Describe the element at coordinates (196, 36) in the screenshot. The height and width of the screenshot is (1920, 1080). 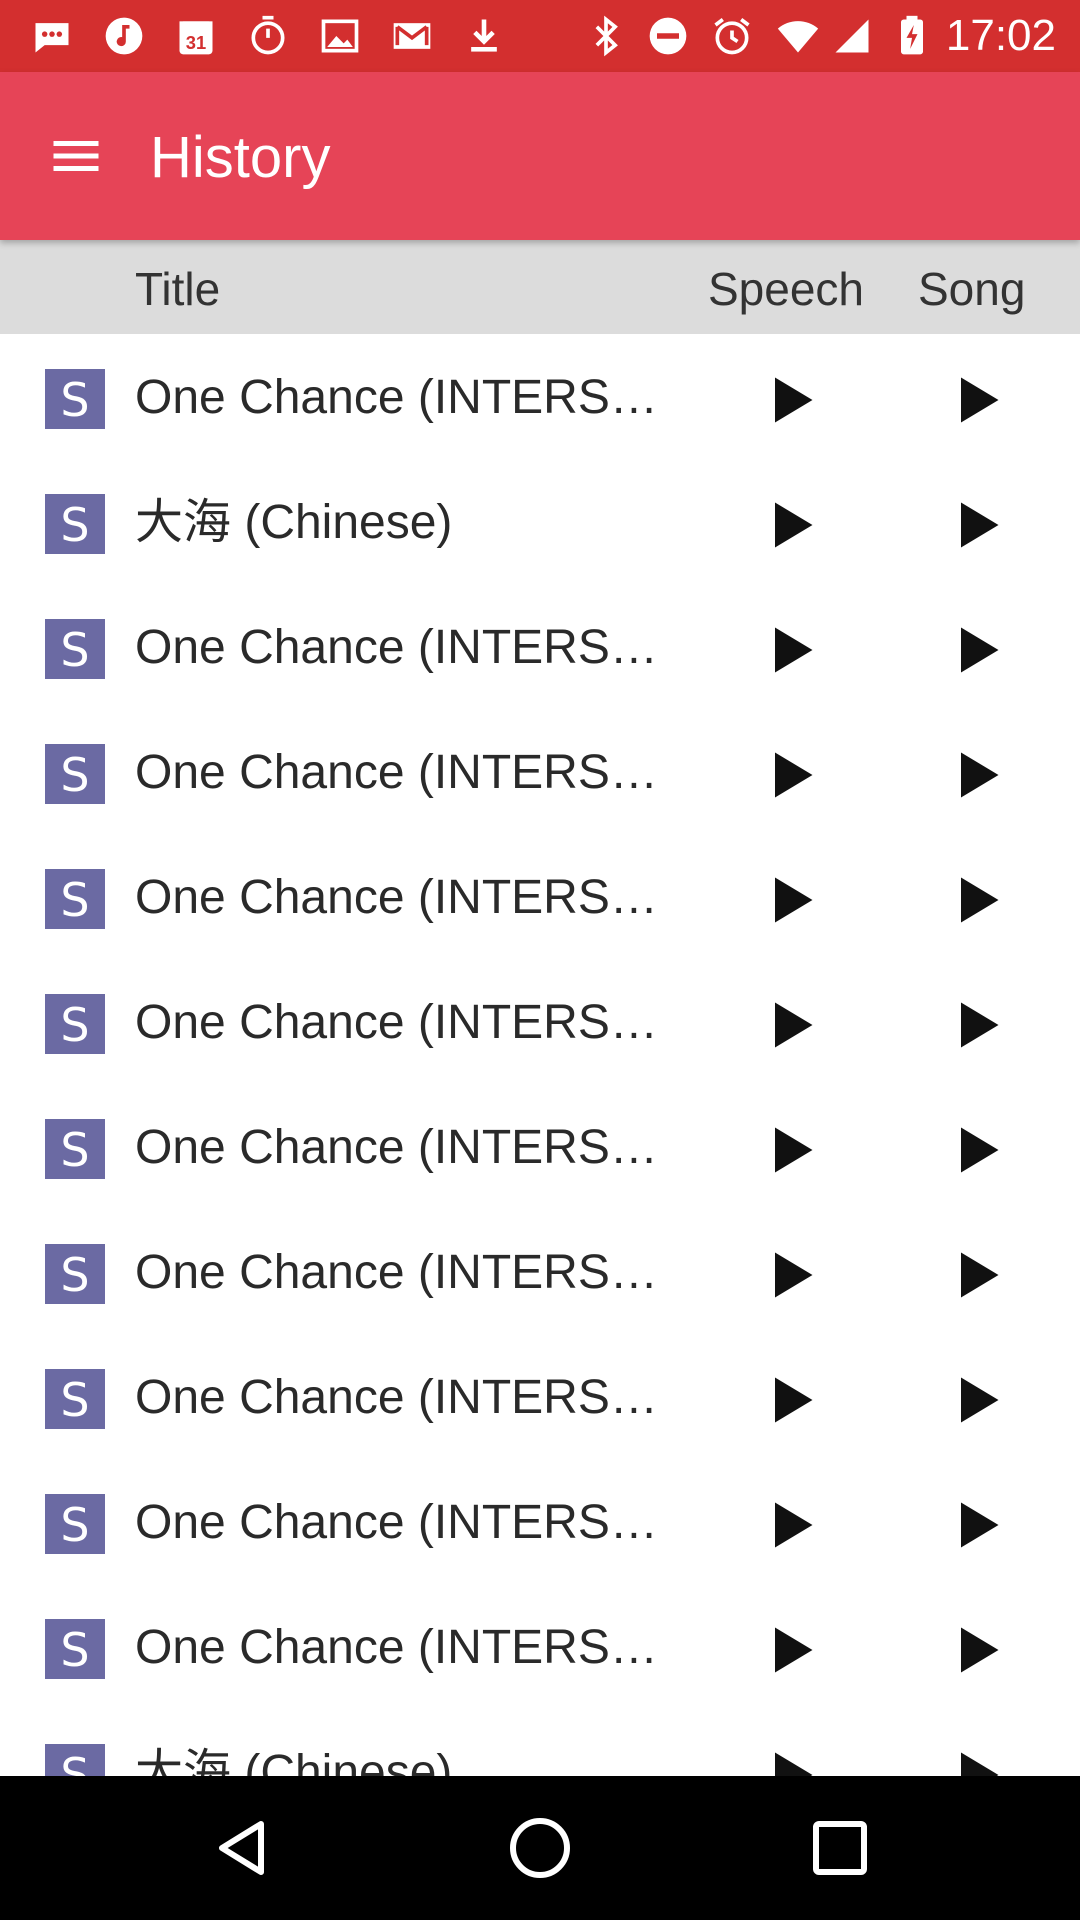
I see `calendar-icon: 31` at that location.